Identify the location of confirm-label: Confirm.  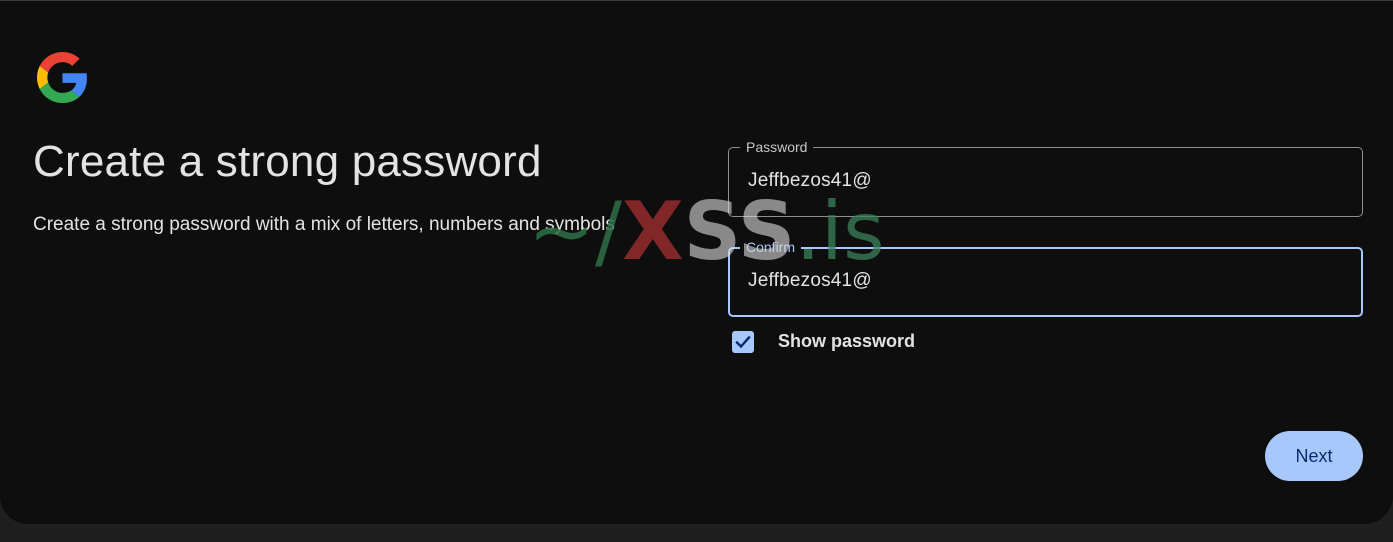
(771, 247).